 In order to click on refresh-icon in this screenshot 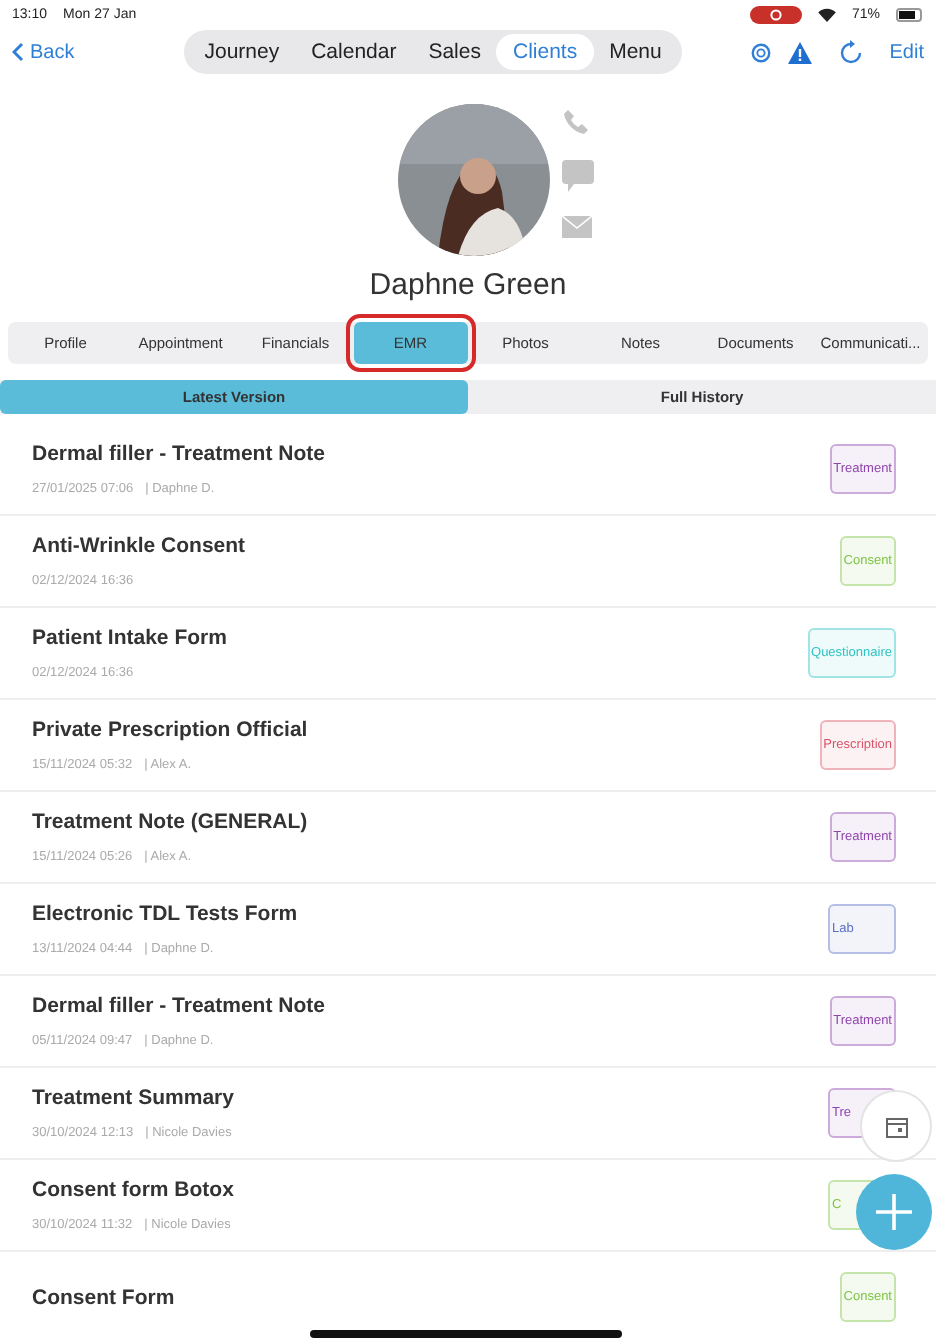, I will do `click(850, 52)`.